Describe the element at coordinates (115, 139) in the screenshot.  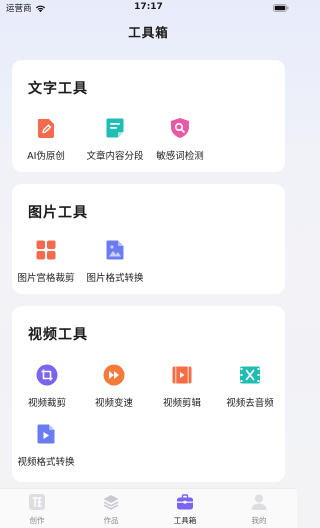
I see `tool-article-split: 文章内容分段` at that location.